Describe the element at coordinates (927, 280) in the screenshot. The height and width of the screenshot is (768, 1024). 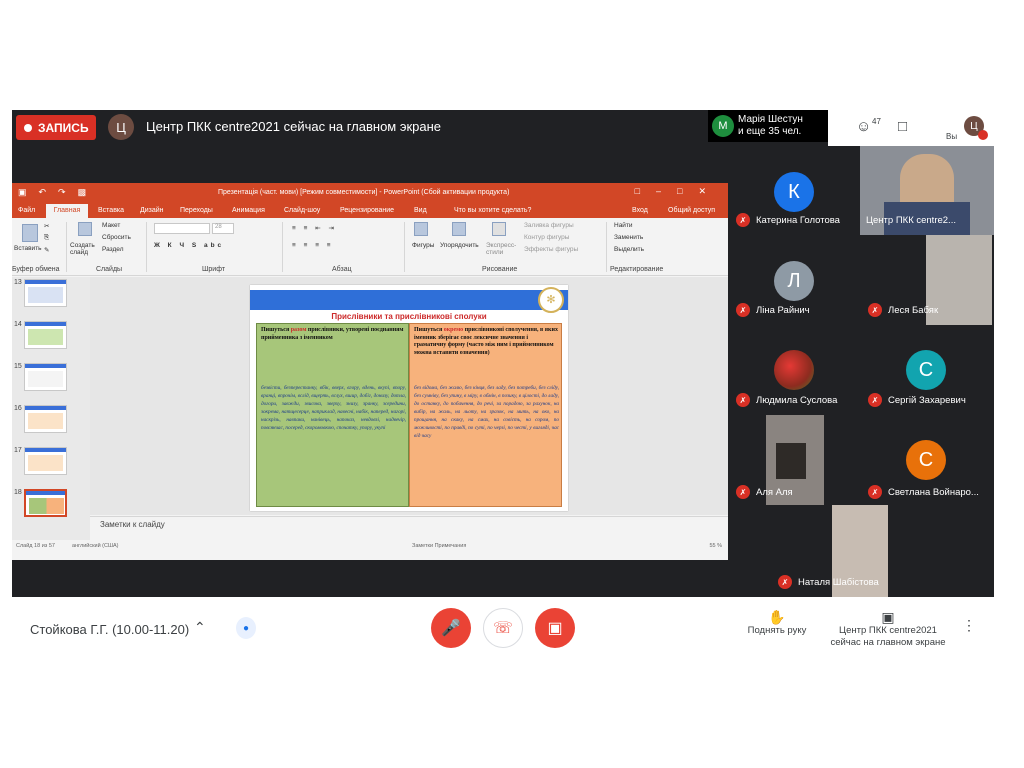
I see `participant-tile: ✗ Леся Бабяк` at that location.